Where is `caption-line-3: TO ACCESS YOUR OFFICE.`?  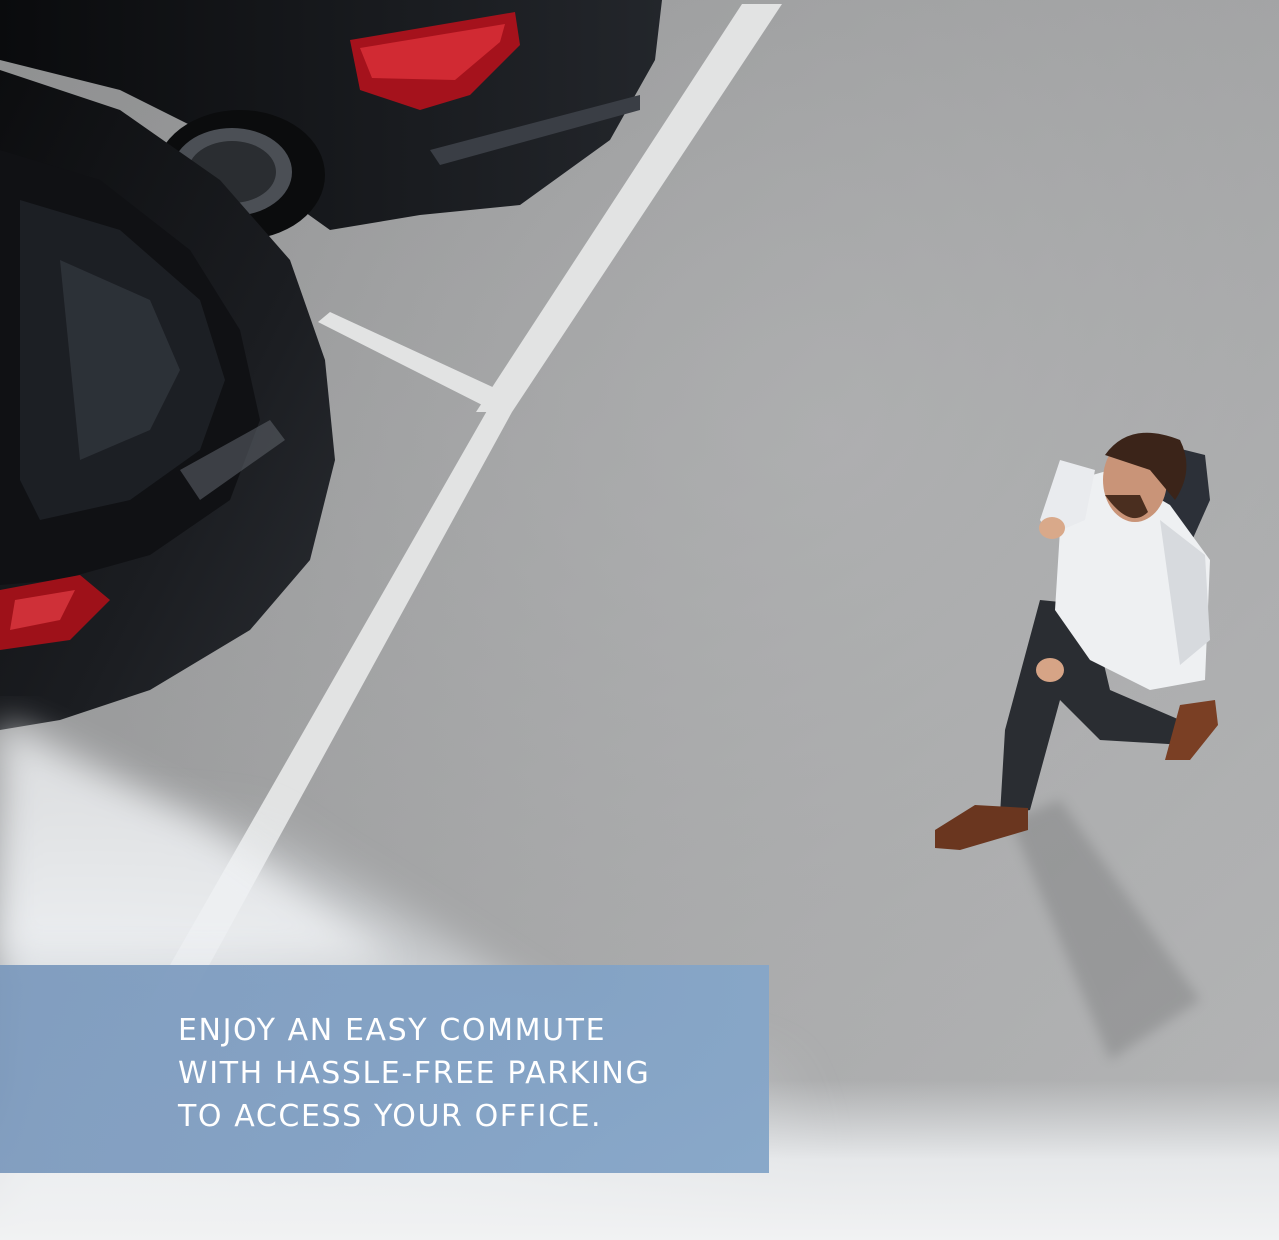
caption-line-3: TO ACCESS YOUR OFFICE. is located at coordinates (390, 1116).